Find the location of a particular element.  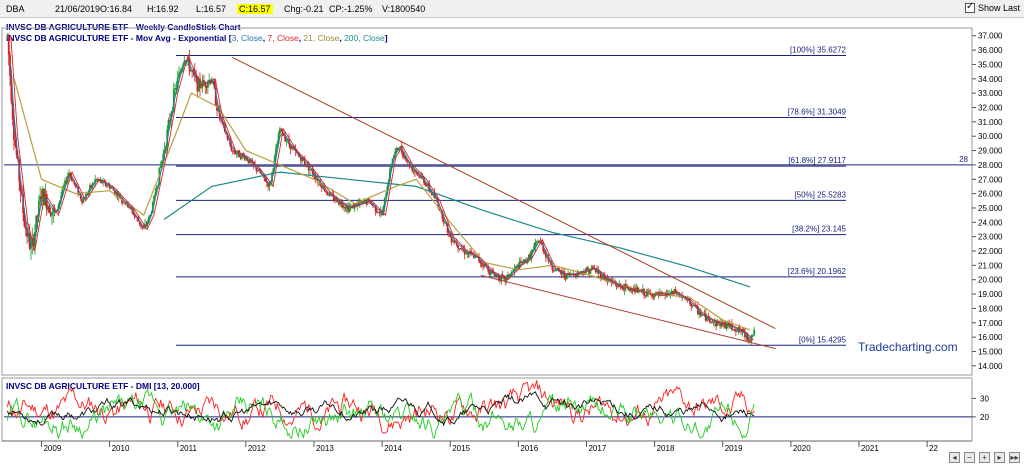

y-axis-tick-label: 32.000 is located at coordinates (990, 107).